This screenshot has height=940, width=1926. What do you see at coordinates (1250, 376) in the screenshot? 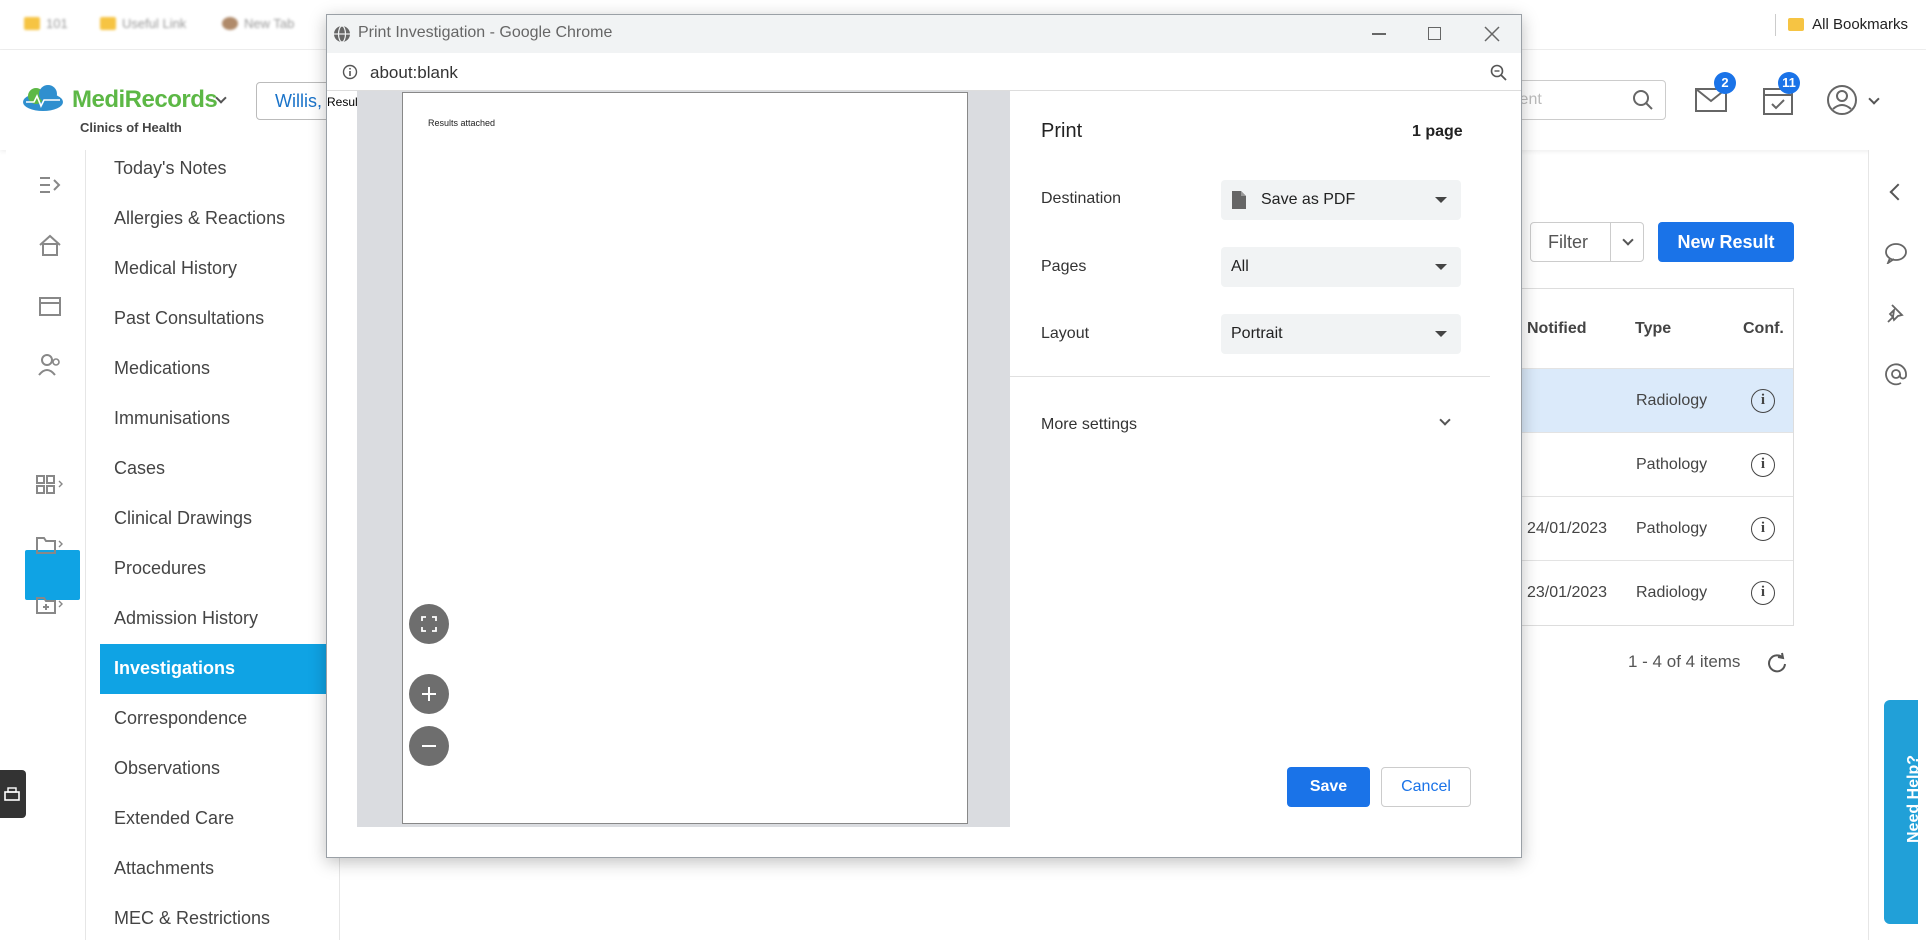
I see `settings-divider` at bounding box center [1250, 376].